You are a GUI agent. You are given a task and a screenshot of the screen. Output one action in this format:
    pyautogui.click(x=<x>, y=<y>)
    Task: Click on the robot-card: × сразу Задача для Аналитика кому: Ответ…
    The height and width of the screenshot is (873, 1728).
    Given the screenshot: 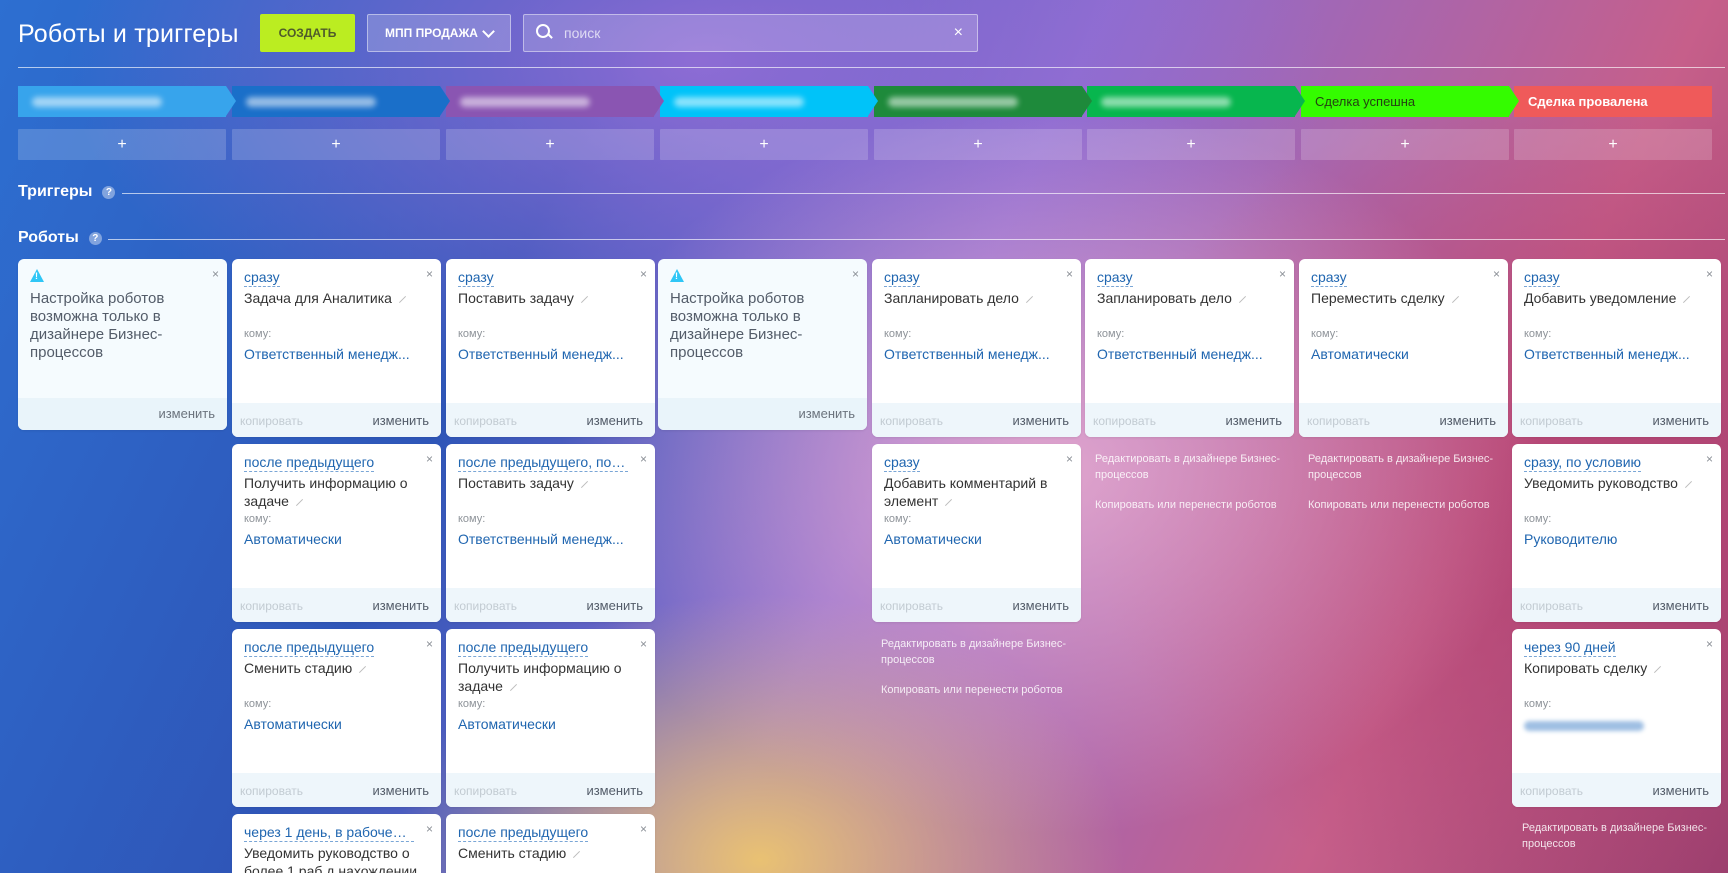 What is the action you would take?
    pyautogui.click(x=336, y=348)
    